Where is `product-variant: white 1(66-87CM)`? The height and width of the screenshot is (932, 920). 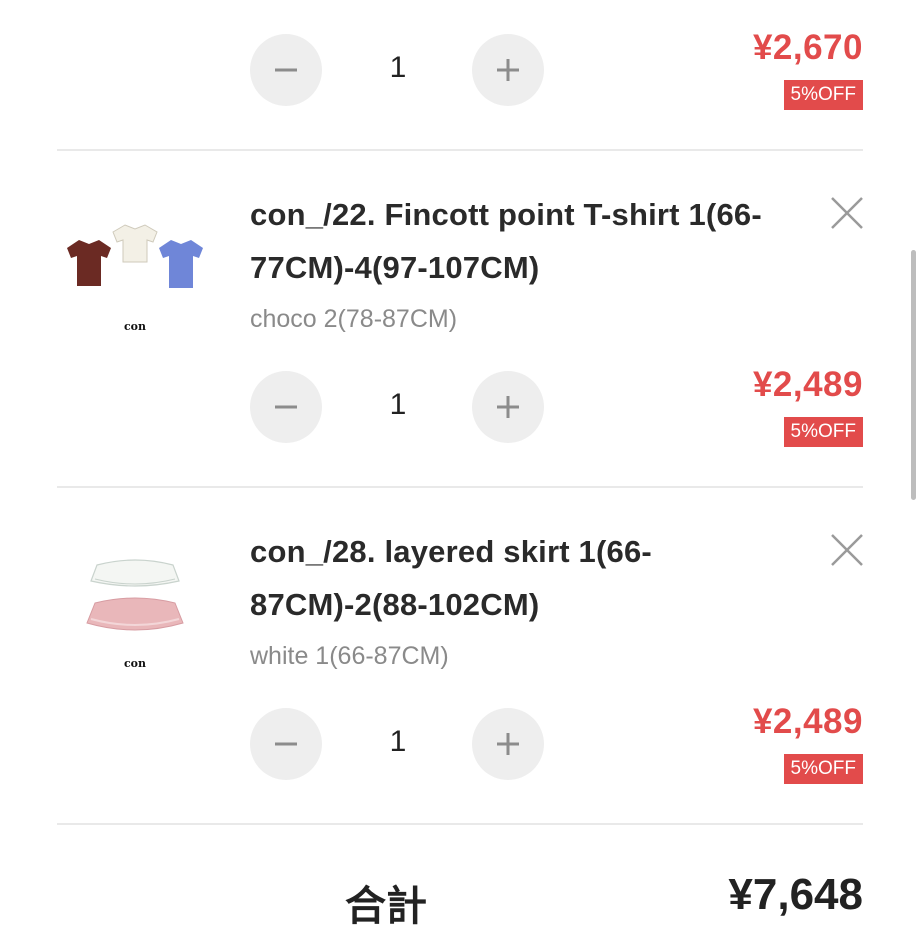
product-variant: white 1(66-87CM) is located at coordinates (349, 656).